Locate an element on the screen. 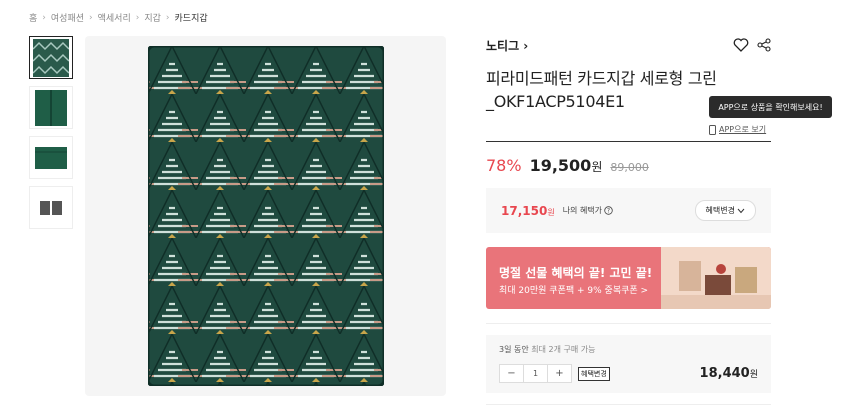 Image resolution: width=850 pixels, height=417 pixels. thumbnail-list is located at coordinates (51, 136).